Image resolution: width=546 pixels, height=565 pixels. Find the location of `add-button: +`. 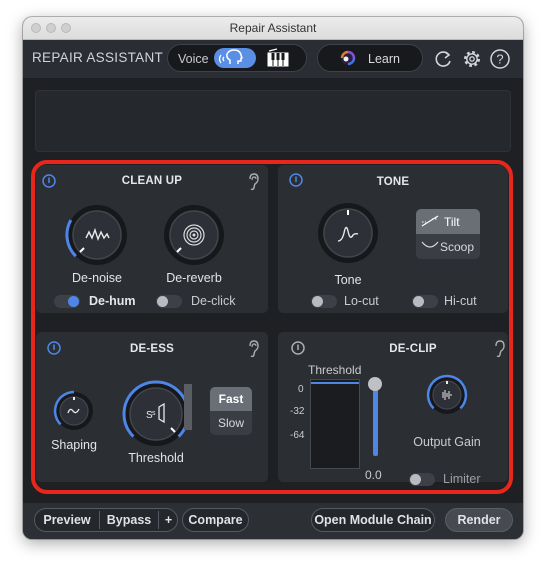

add-button: + is located at coordinates (168, 520).